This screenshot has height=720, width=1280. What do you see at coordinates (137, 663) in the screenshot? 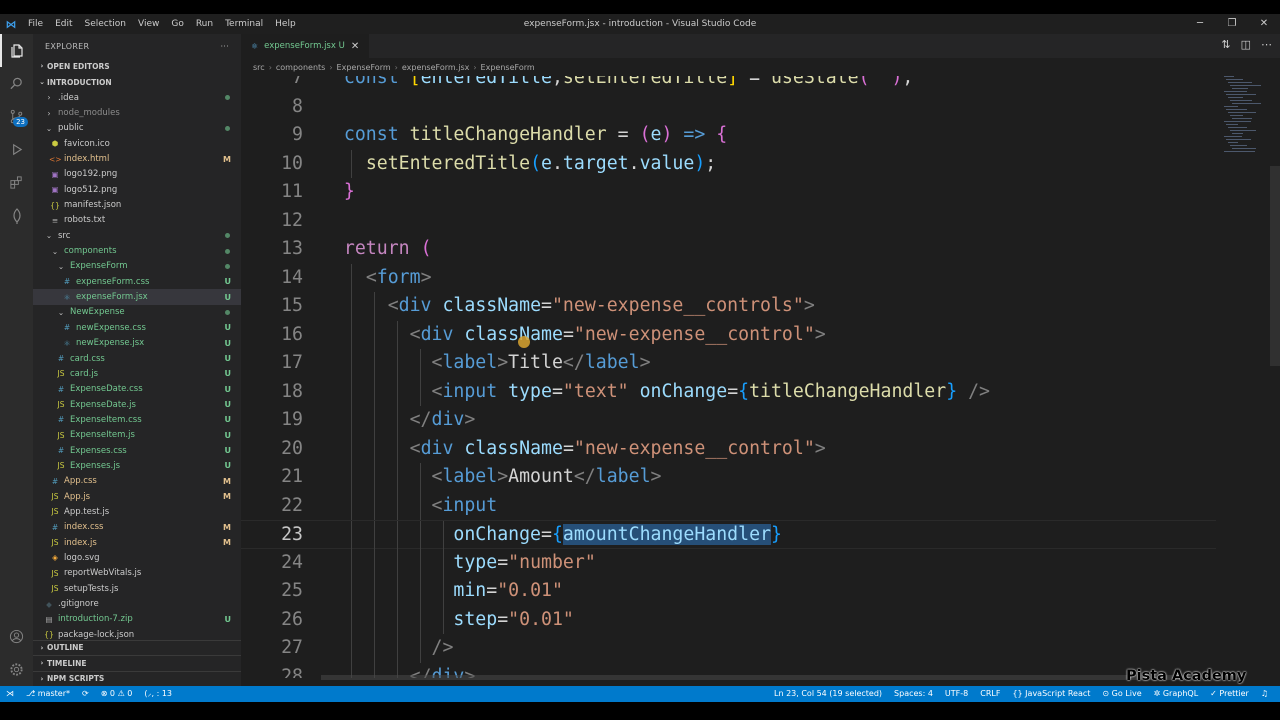
I see `timeline-section: › TIMELINE` at bounding box center [137, 663].